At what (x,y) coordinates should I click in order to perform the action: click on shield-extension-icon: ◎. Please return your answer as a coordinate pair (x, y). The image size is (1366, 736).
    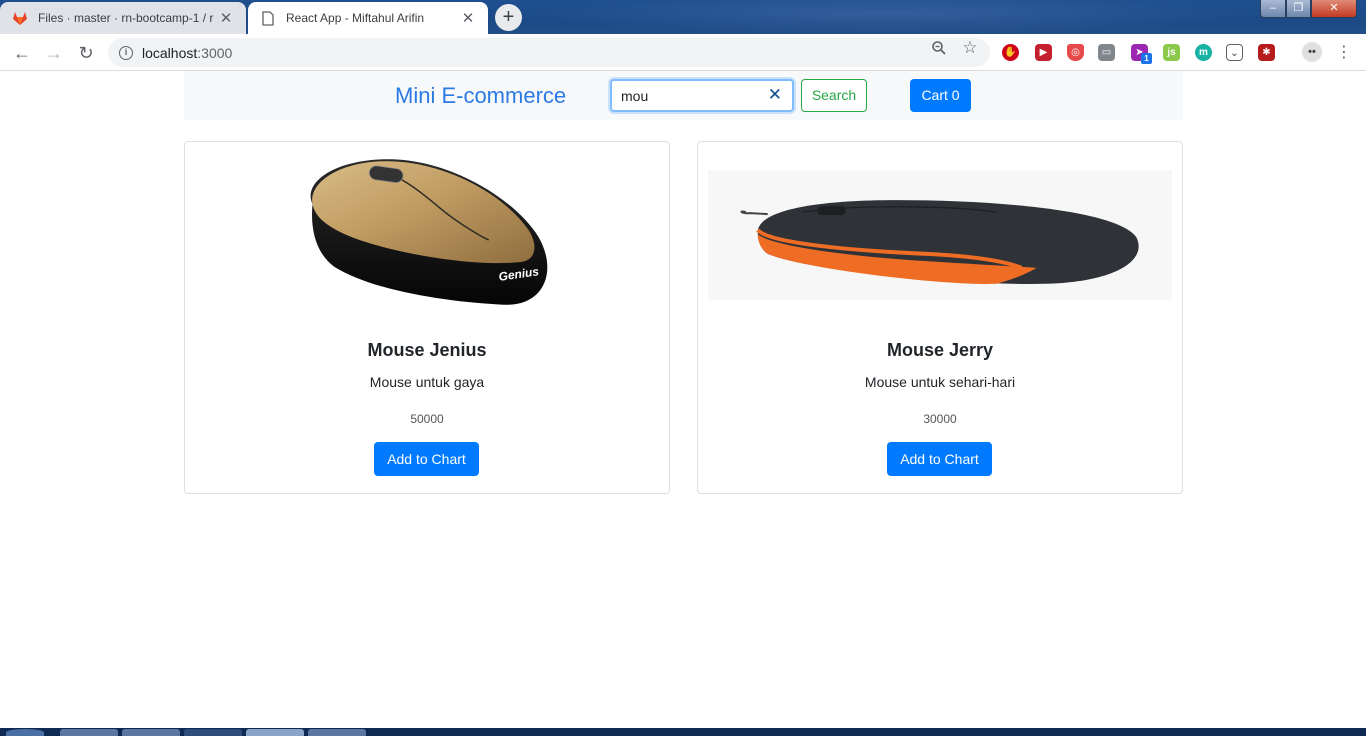
    Looking at the image, I should click on (1075, 52).